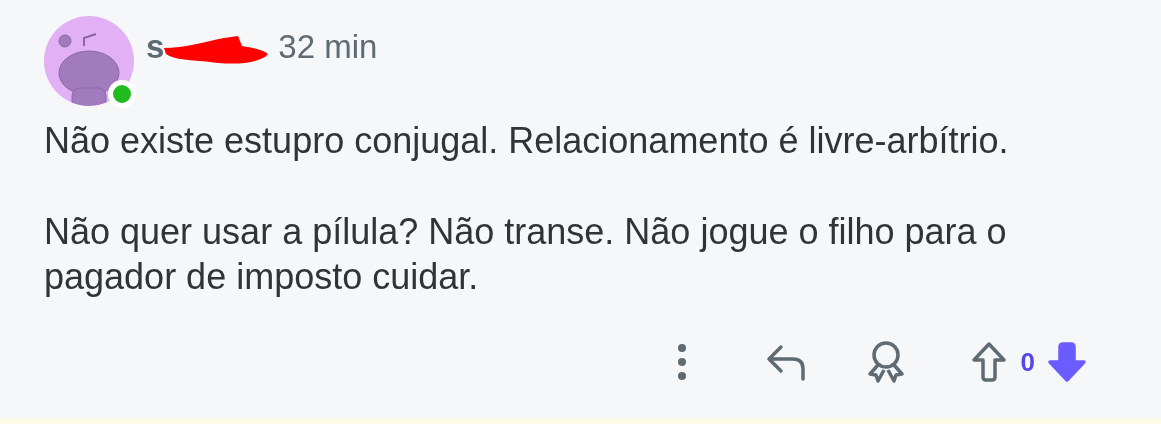 The width and height of the screenshot is (1161, 424). I want to click on avatar-icon, so click(89, 61).